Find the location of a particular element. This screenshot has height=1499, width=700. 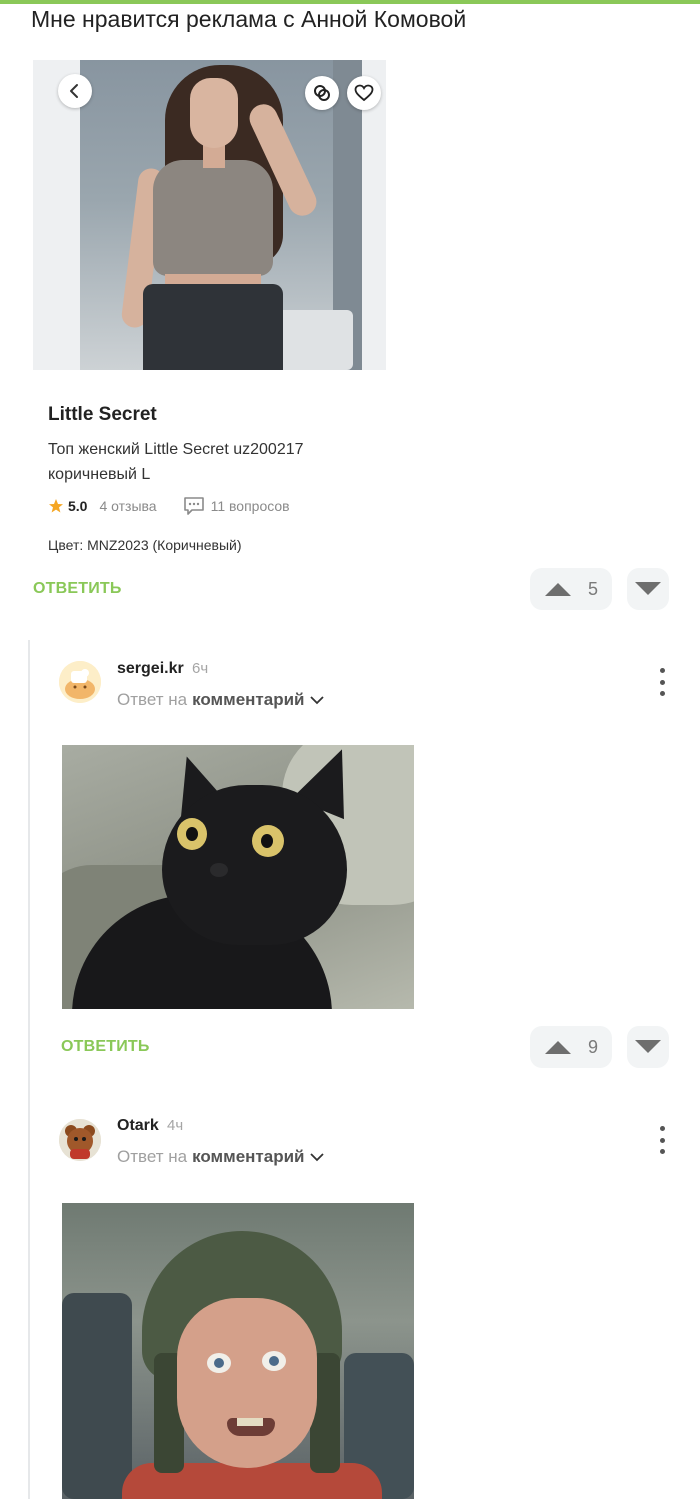

top-accent-bar is located at coordinates (350, 2).